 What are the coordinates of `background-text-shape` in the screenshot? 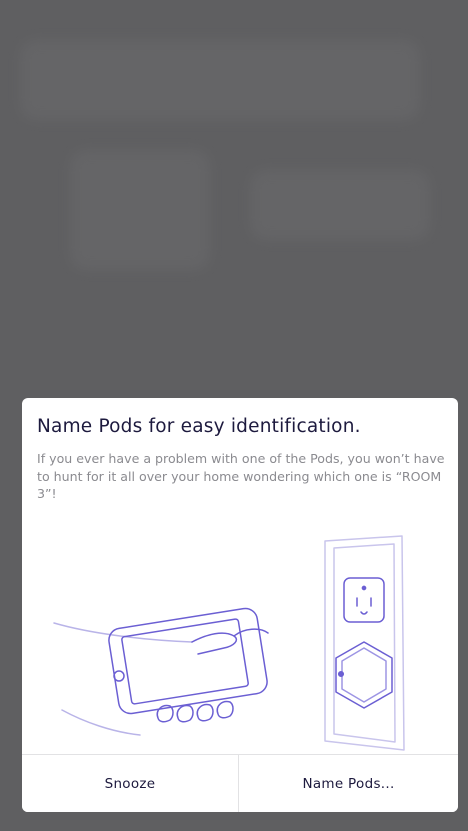 It's located at (340, 205).